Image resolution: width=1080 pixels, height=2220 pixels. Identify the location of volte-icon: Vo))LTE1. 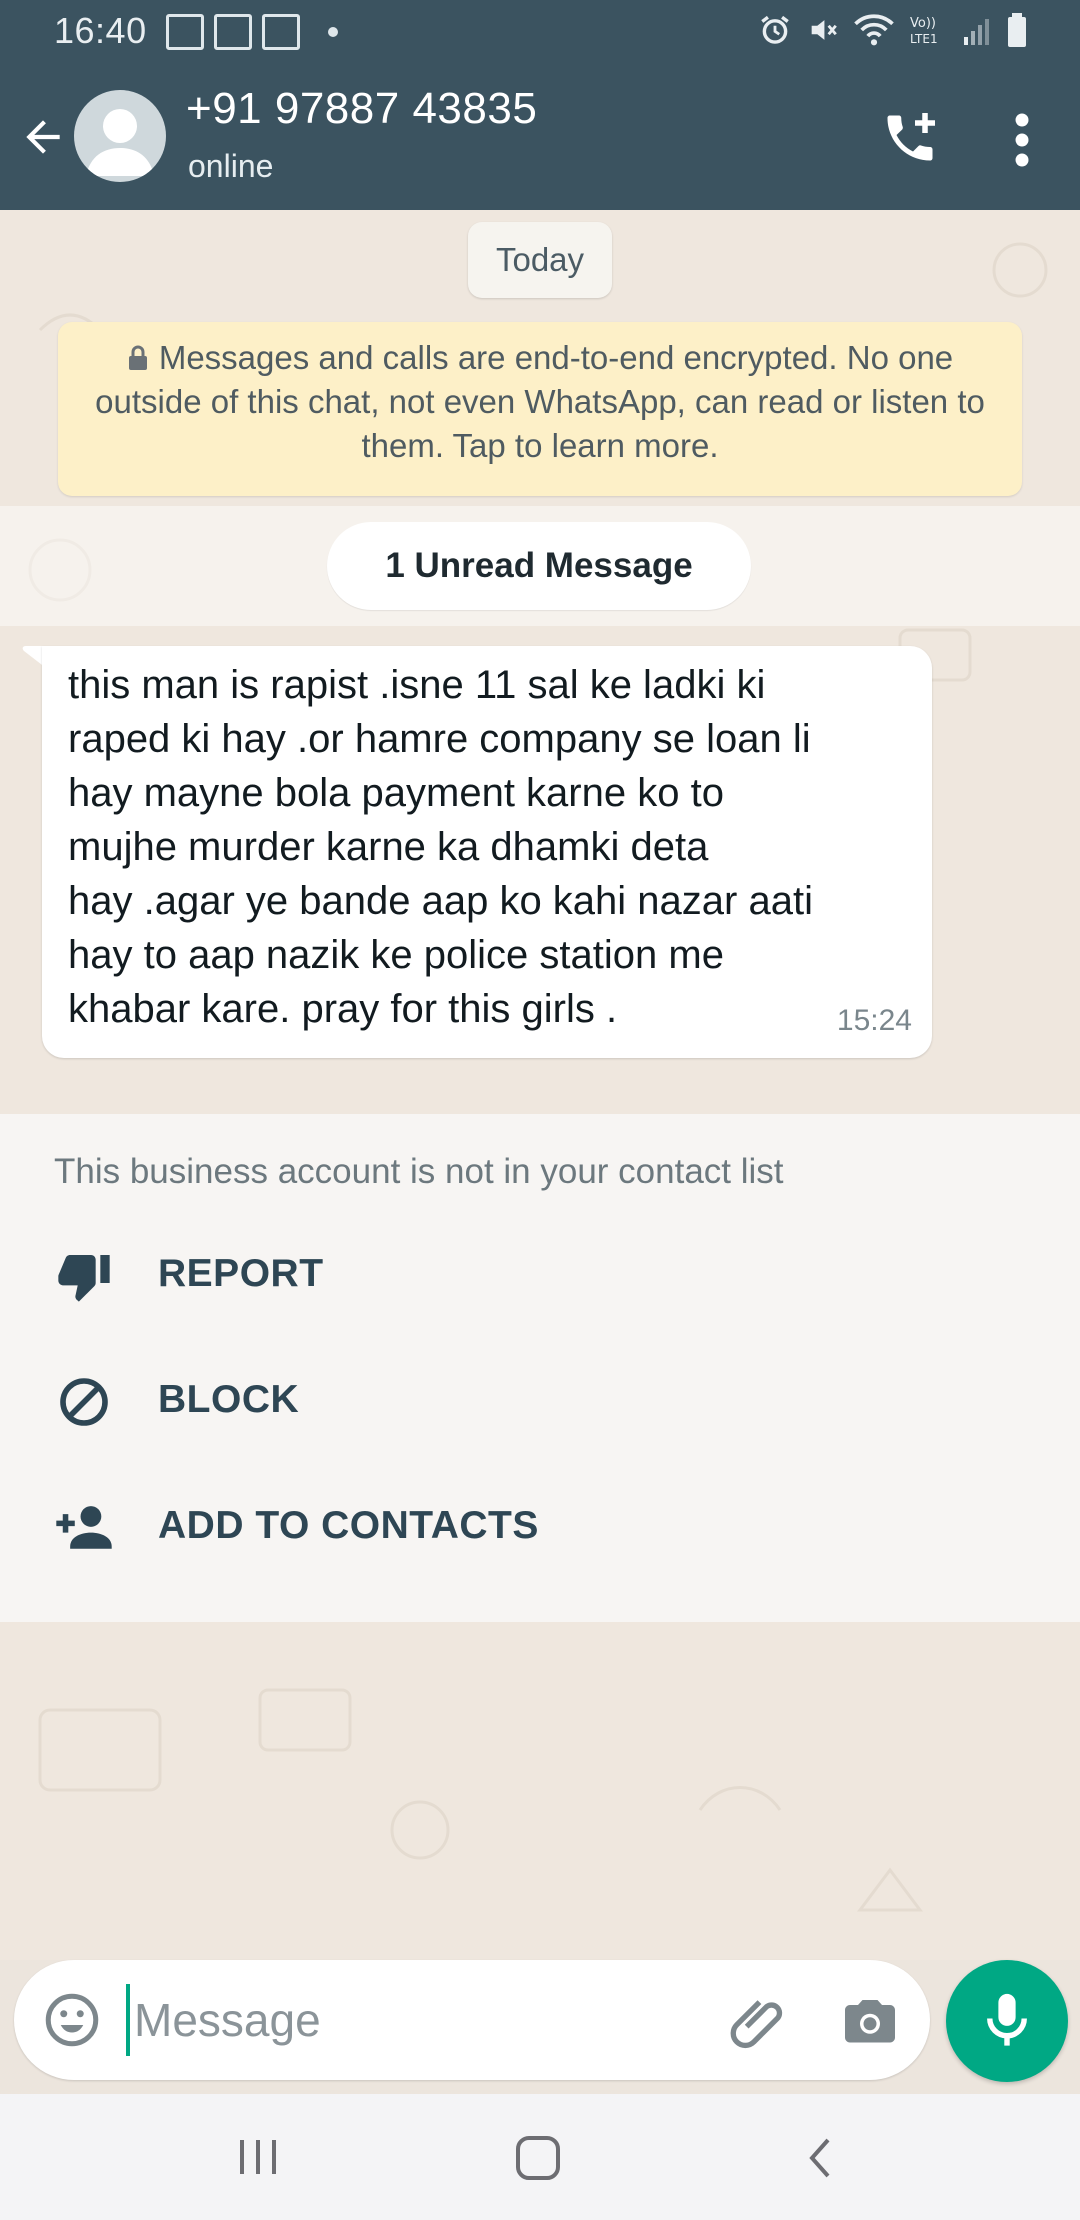
(924, 31).